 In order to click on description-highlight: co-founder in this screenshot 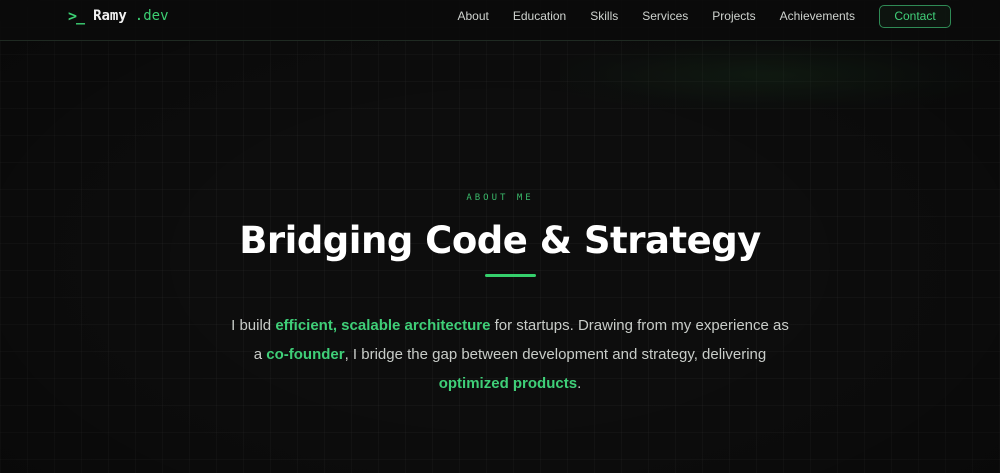, I will do `click(305, 354)`.